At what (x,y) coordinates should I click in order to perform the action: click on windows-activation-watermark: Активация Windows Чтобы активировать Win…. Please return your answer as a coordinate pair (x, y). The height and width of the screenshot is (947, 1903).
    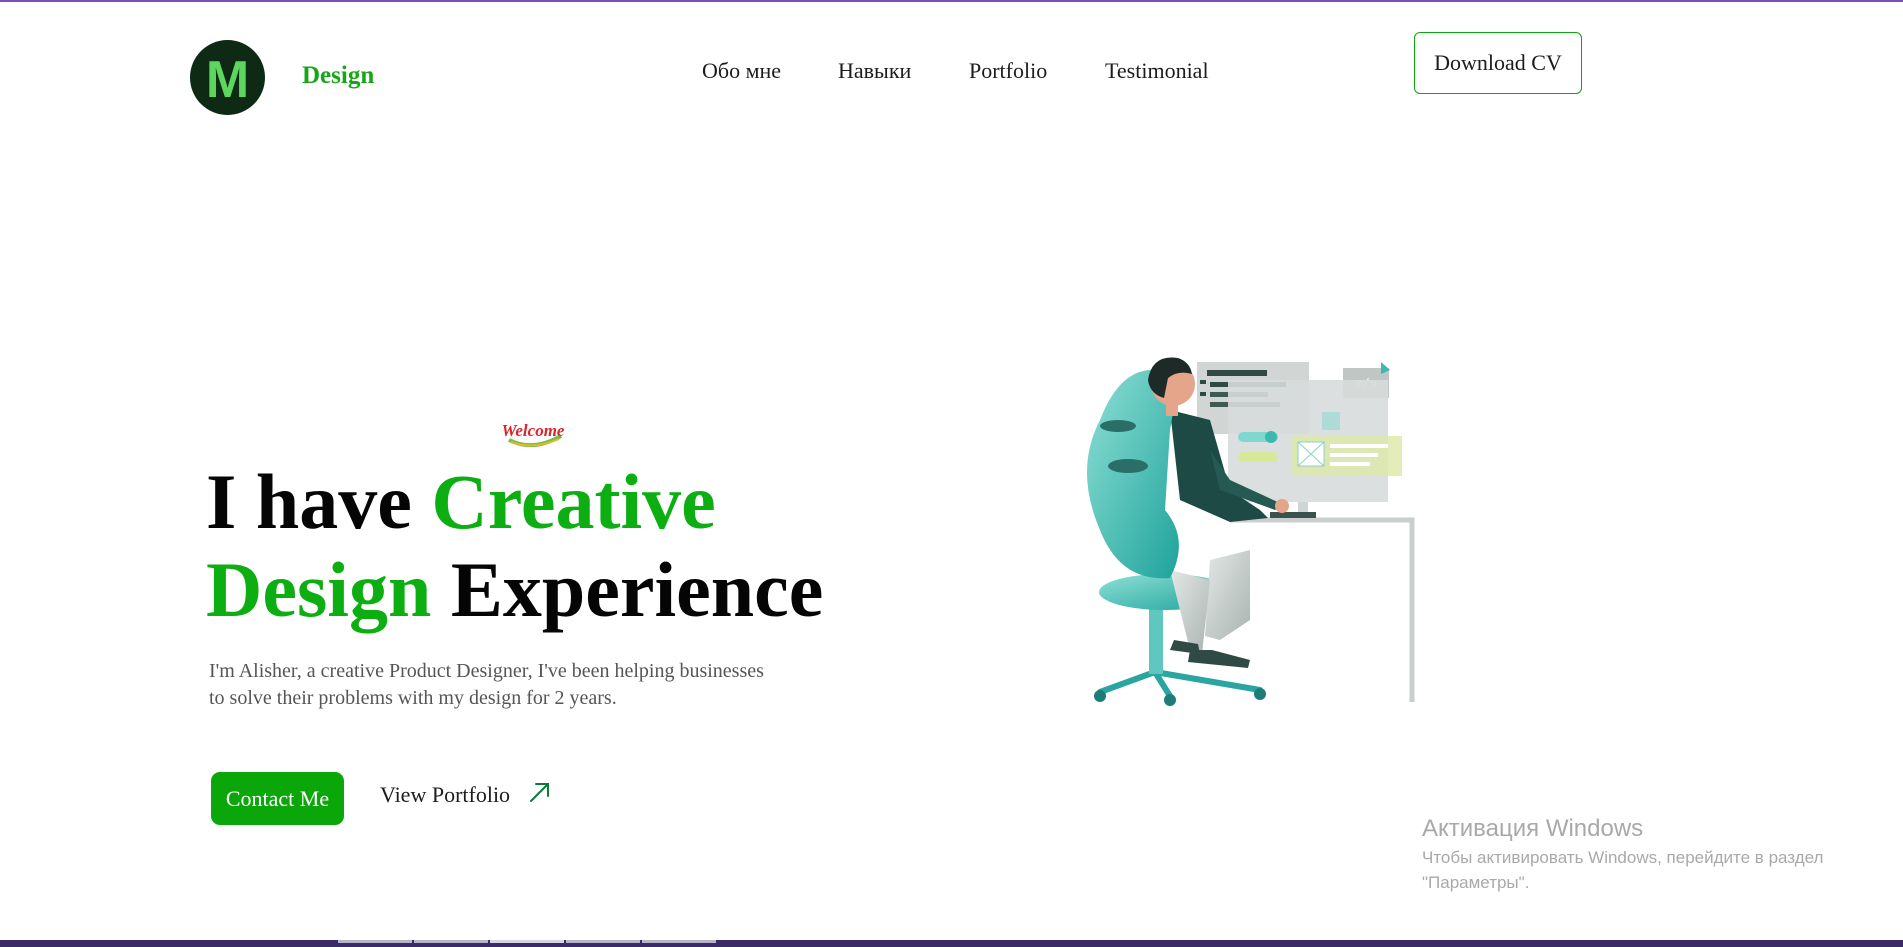
    Looking at the image, I should click on (1622, 854).